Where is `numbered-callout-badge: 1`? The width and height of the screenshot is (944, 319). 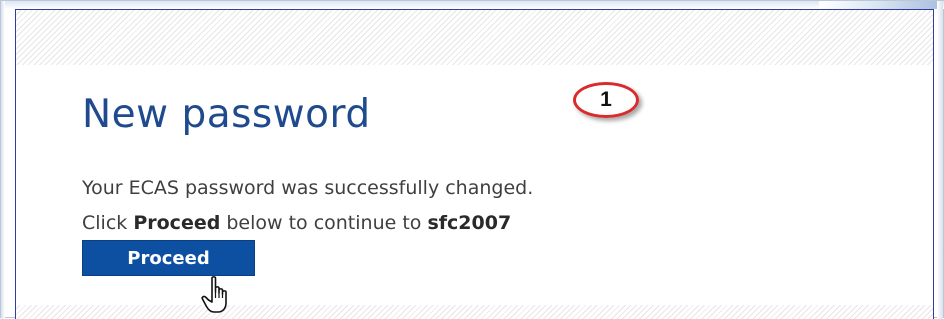 numbered-callout-badge: 1 is located at coordinates (606, 100).